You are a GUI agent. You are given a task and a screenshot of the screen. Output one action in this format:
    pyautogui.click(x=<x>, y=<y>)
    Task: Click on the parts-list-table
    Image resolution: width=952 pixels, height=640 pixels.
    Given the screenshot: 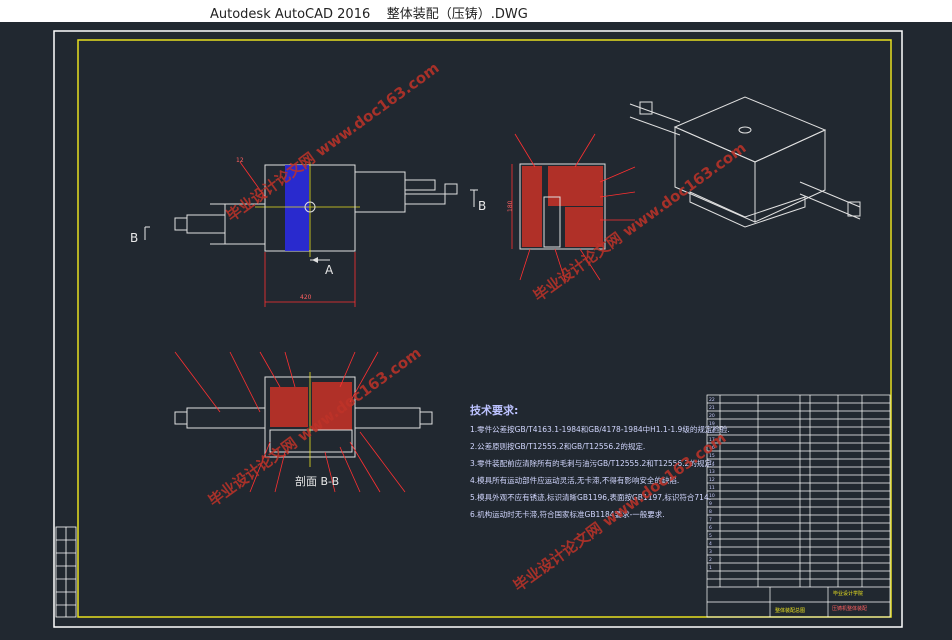 What is the action you would take?
    pyautogui.click(x=798, y=506)
    